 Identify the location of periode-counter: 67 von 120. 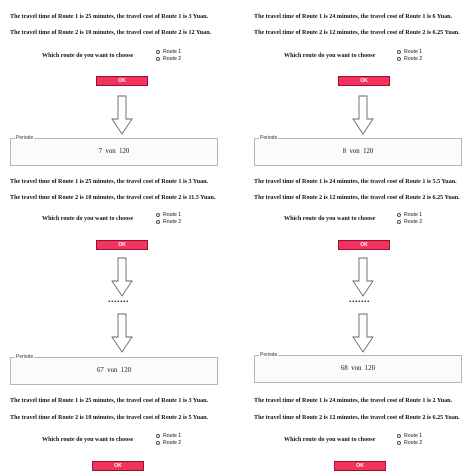
(114, 370).